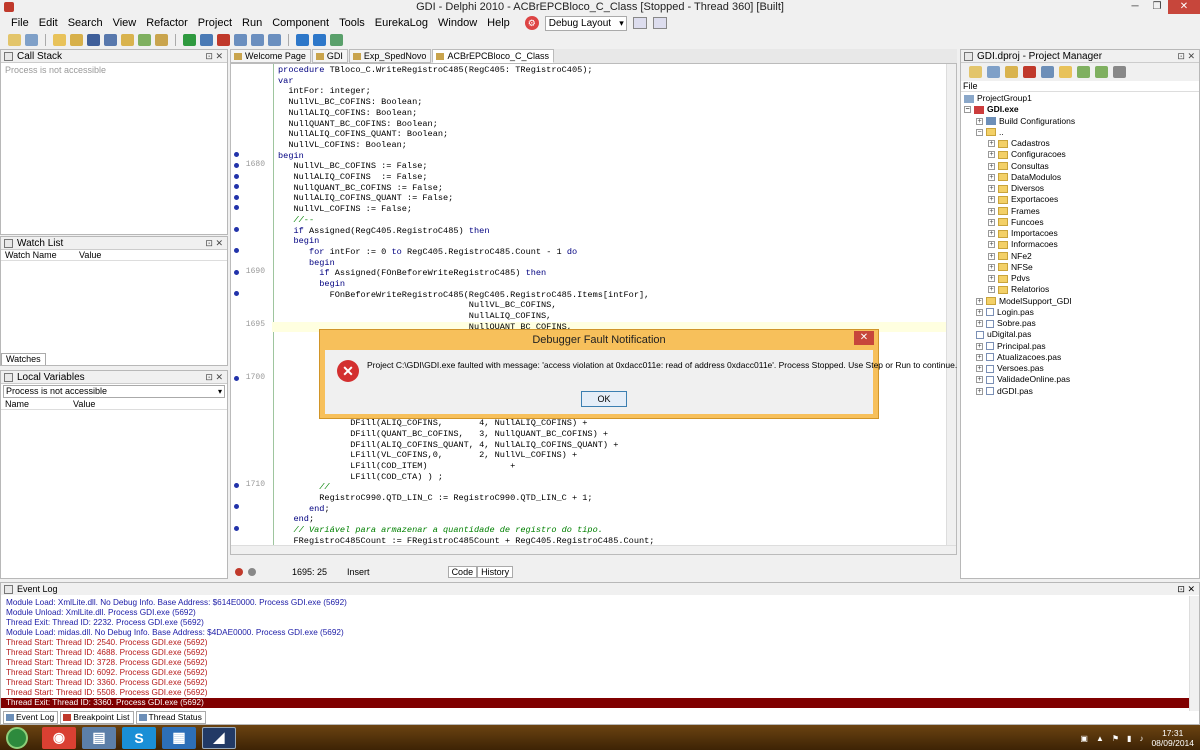 This screenshot has width=1200, height=750. I want to click on tree-item: + Principal.pas, so click(1011, 346).